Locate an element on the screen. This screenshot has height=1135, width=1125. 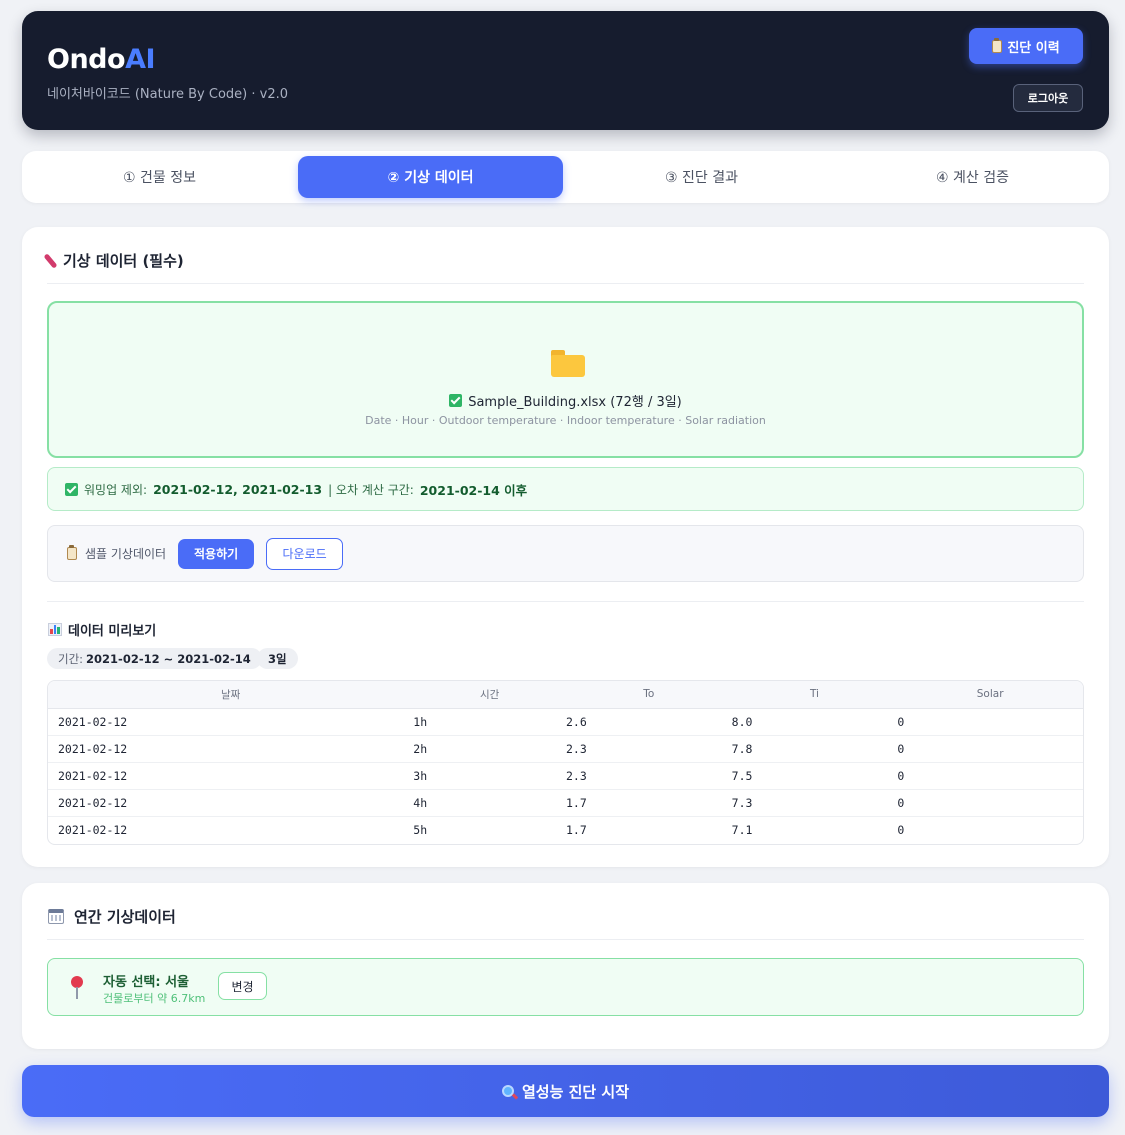
table-row: 2021-02-12 4h 1.7 7.3 0 is located at coordinates (565, 803).